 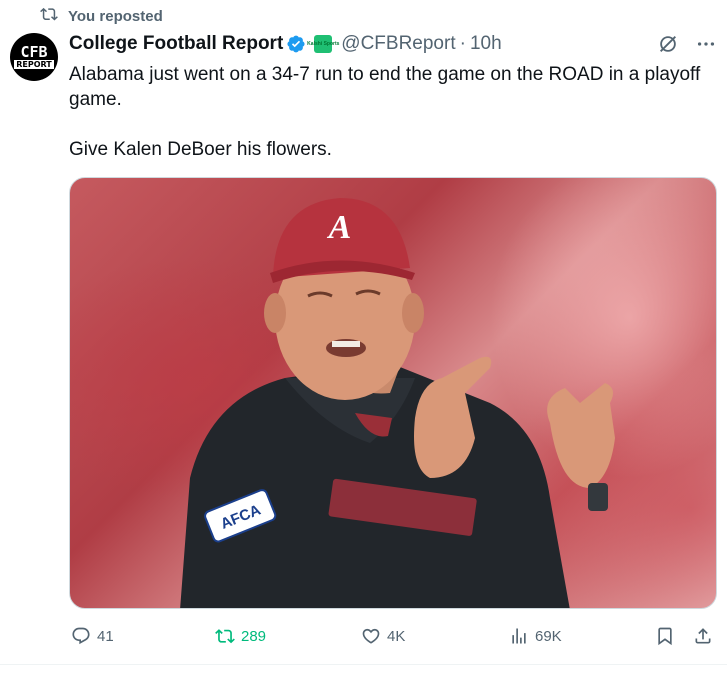 What do you see at coordinates (363, 664) in the screenshot?
I see `divider` at bounding box center [363, 664].